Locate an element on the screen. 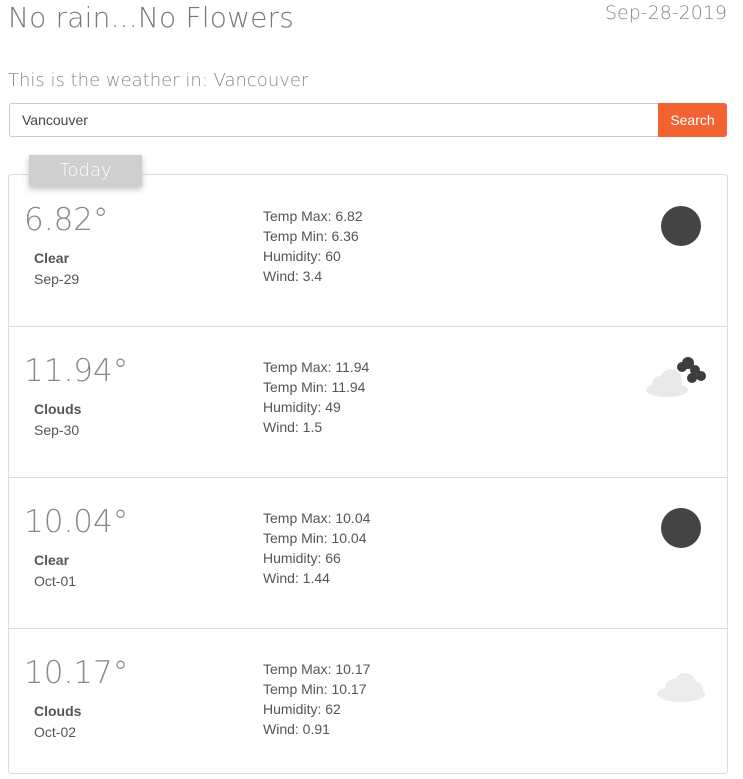 The image size is (743, 779). temp-min: Temp Min: 6.36 is located at coordinates (311, 236).